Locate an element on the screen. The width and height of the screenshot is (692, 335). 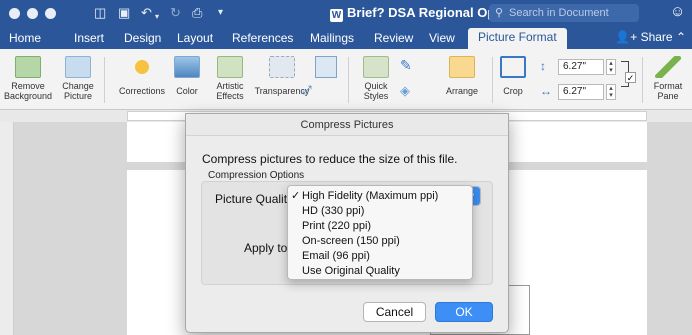
ok-button: OK is located at coordinates (464, 312).